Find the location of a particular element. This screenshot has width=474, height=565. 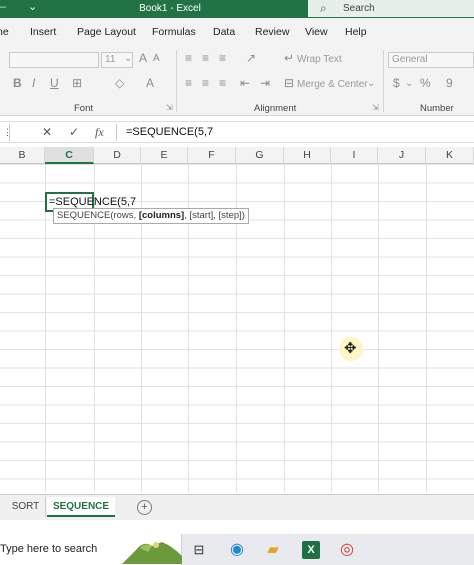

tab-formulas: Formulas is located at coordinates (174, 32).